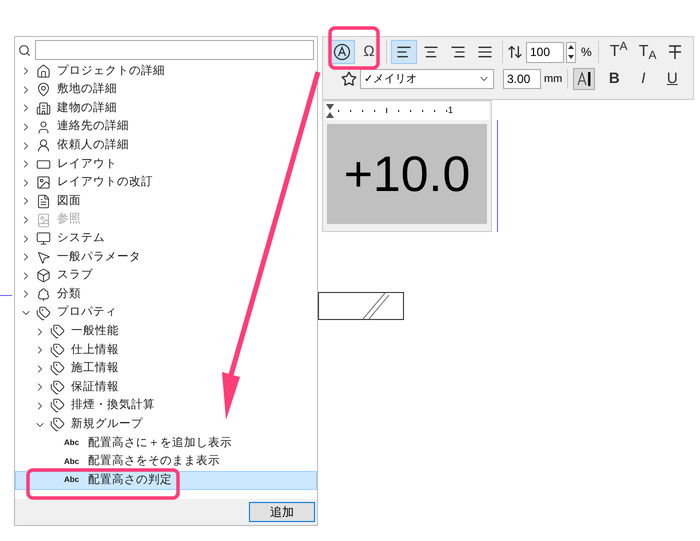  What do you see at coordinates (342, 52) in the screenshot?
I see `autotext-icon` at bounding box center [342, 52].